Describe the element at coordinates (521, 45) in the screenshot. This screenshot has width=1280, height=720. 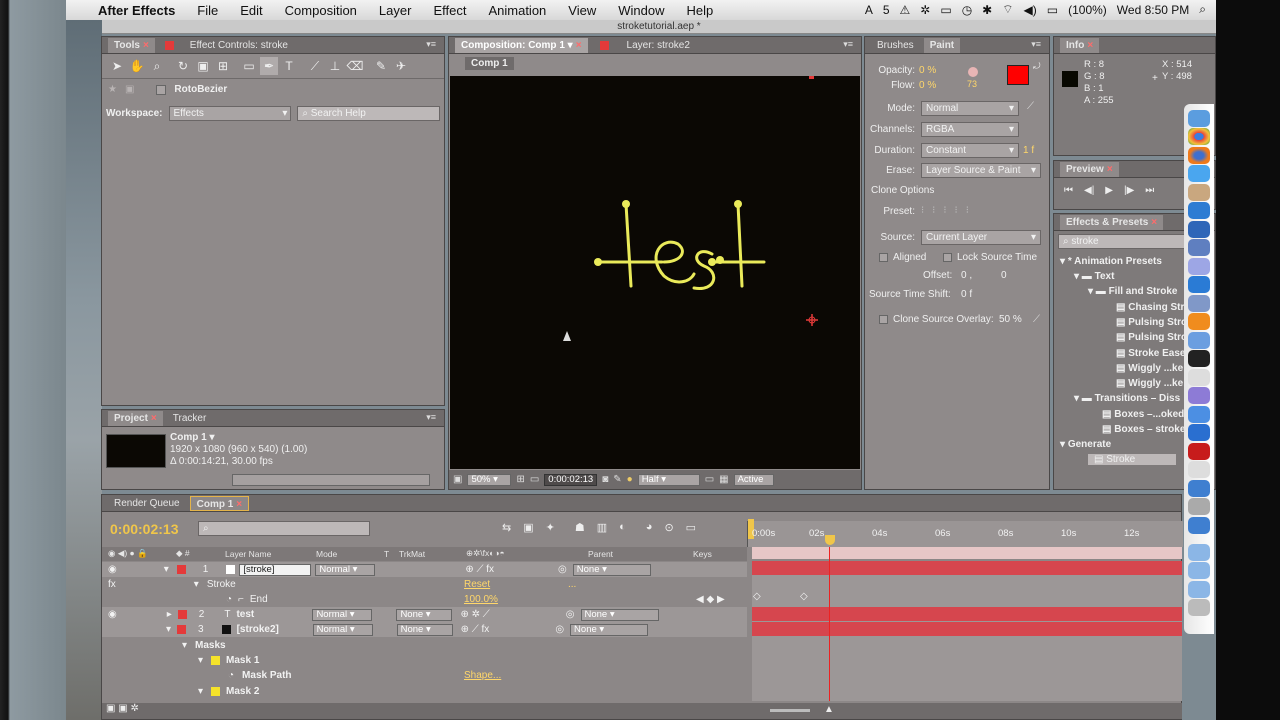
I see `tab-composition: Composition: Comp 1 ▾ ×` at that location.